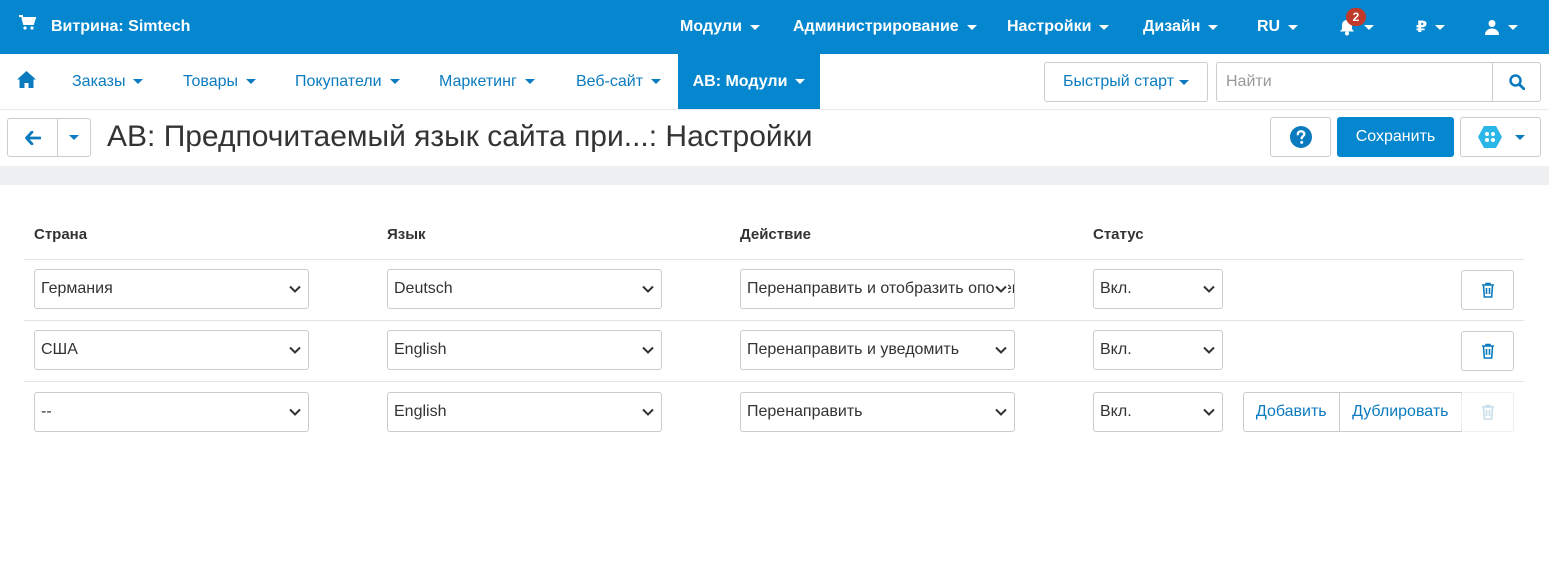 The width and height of the screenshot is (1549, 580). What do you see at coordinates (876, 26) in the screenshot?
I see `menu-administration-label: Администрирование` at bounding box center [876, 26].